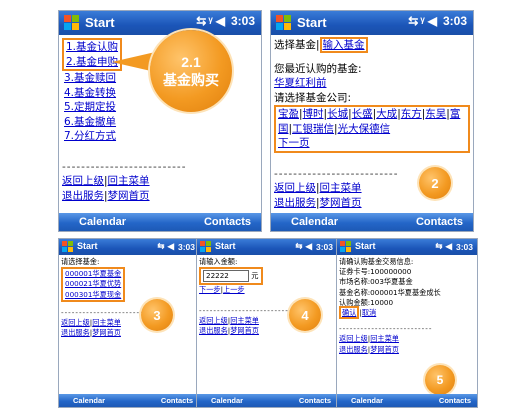  Describe the element at coordinates (90, 122) in the screenshot. I see `menu-item-fund-cancel: 6.基金撤单` at that location.